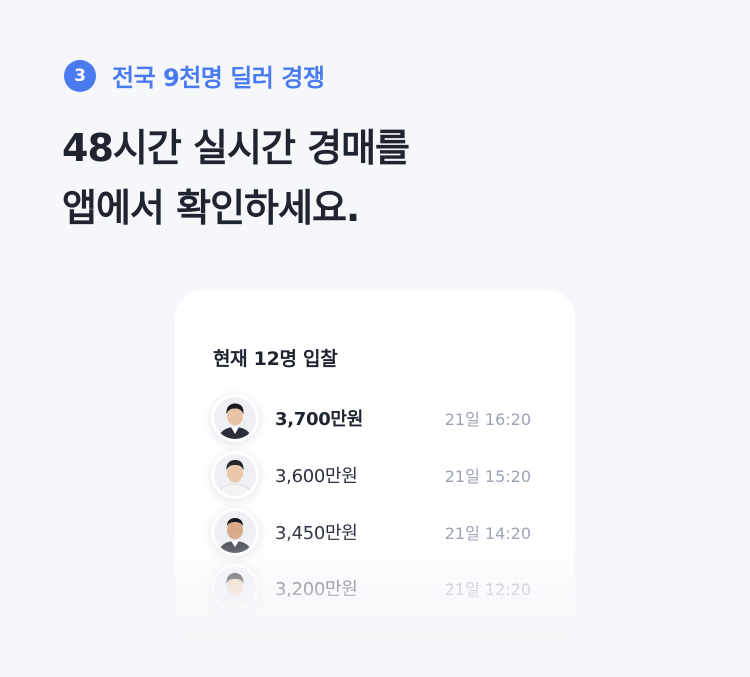  What do you see at coordinates (371, 532) in the screenshot?
I see `bid-row: 3,450만원 21일 14:20` at bounding box center [371, 532].